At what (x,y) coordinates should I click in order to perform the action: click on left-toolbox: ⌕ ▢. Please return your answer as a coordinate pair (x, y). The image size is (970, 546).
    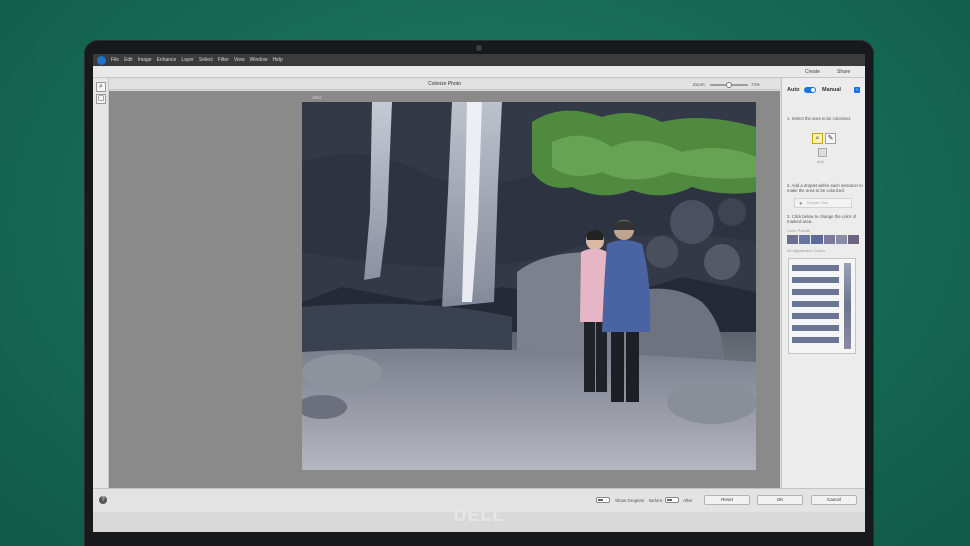
    Looking at the image, I should click on (101, 283).